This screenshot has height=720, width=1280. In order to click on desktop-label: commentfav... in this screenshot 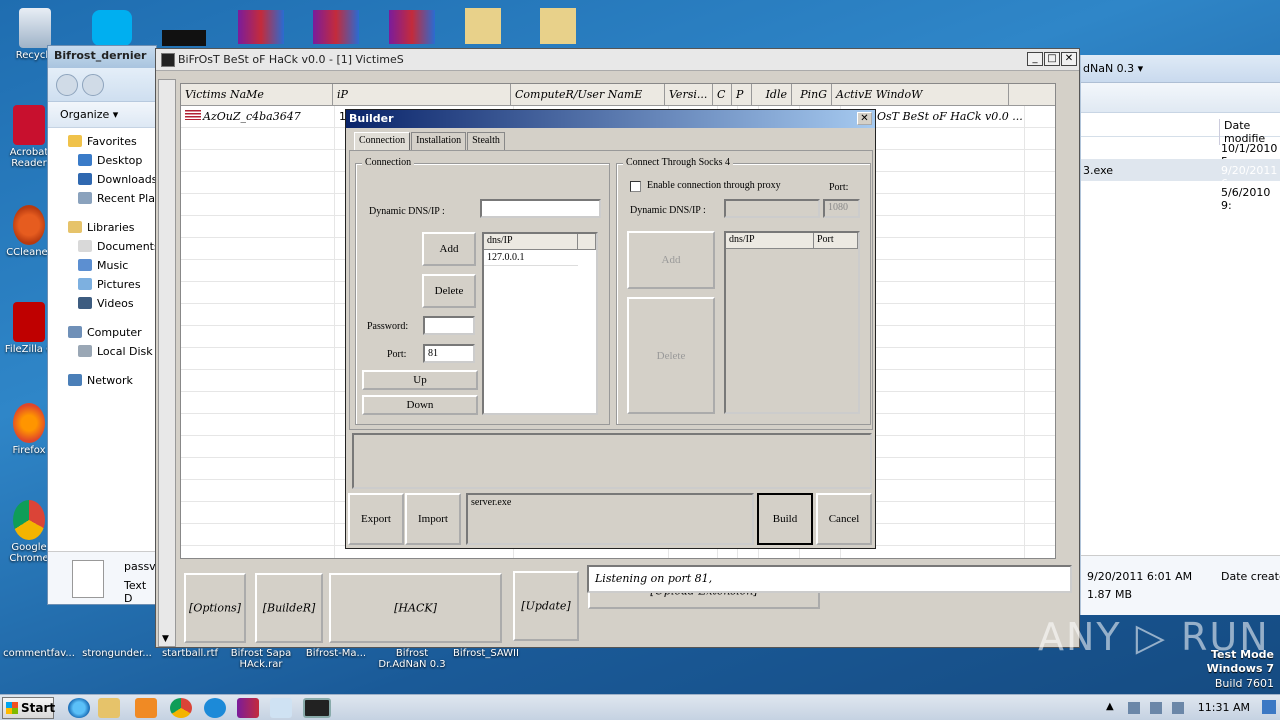, I will do `click(39, 653)`.